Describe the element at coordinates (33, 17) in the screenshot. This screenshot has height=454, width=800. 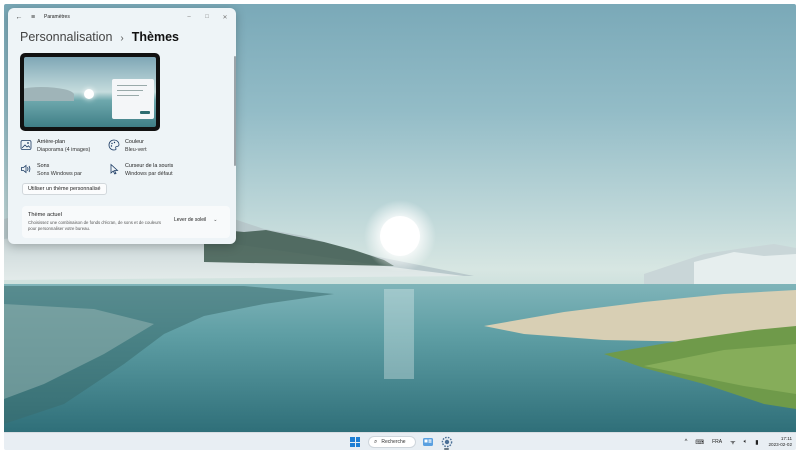
I see `hamburger-icon: ≡` at that location.